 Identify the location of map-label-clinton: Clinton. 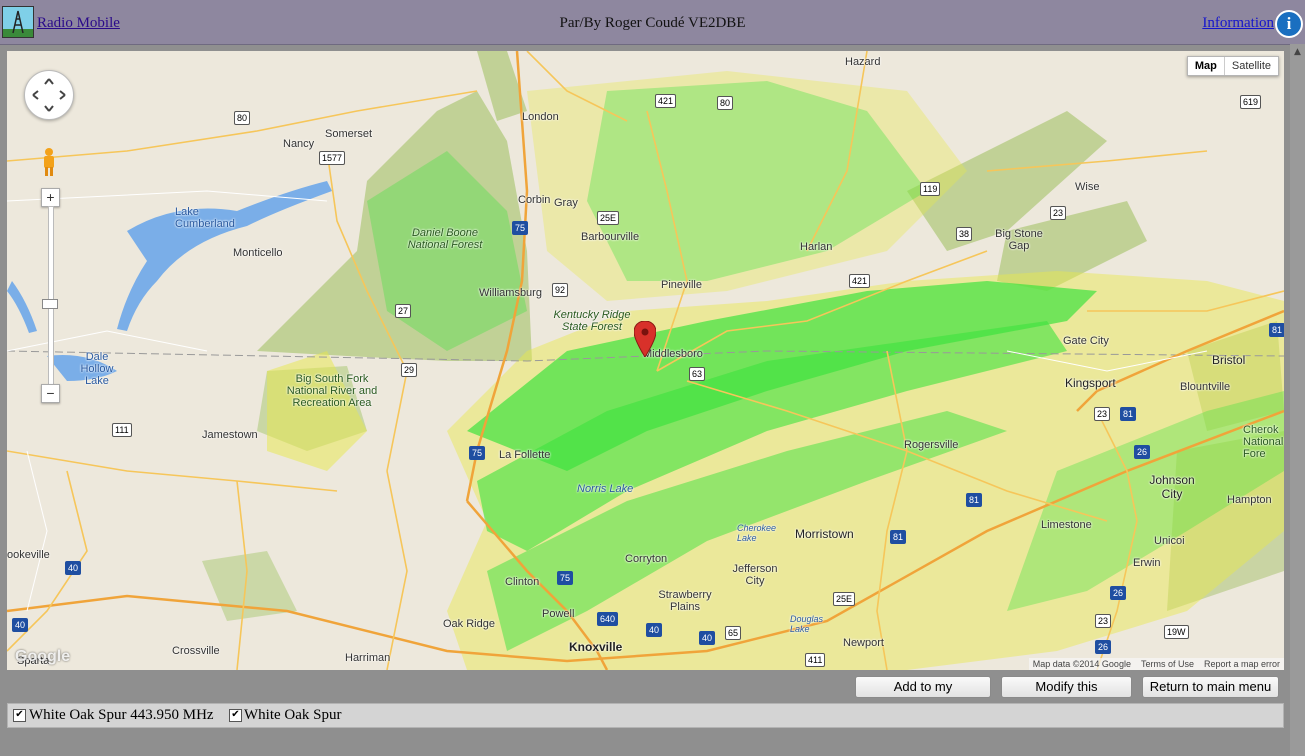
(522, 582).